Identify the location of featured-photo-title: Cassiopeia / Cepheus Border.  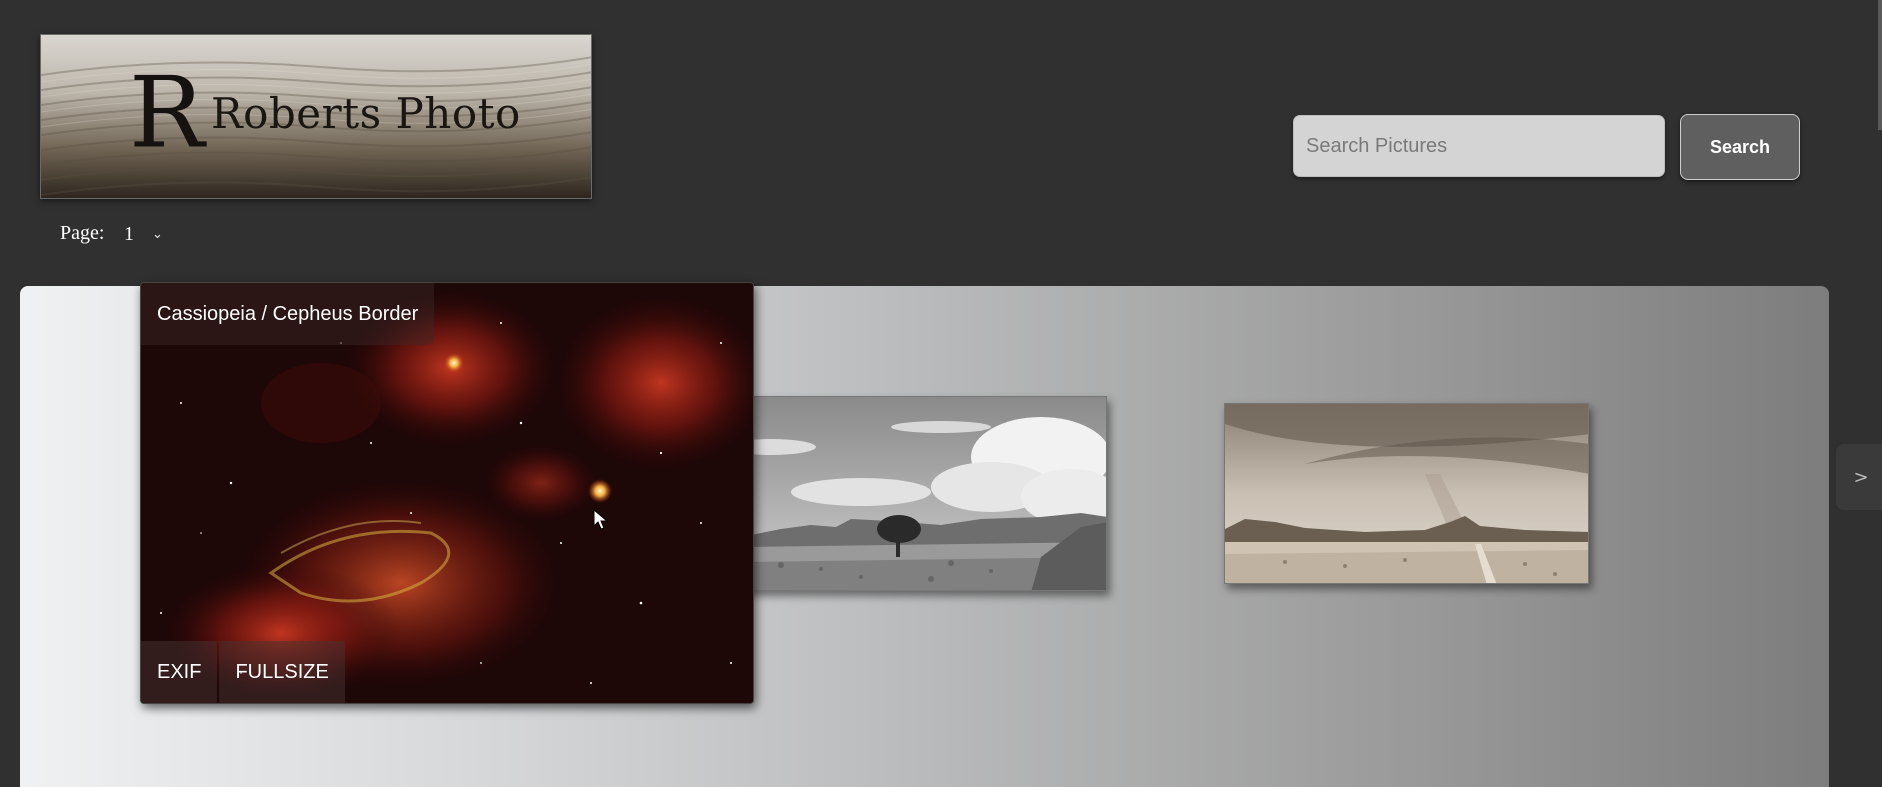
(288, 314).